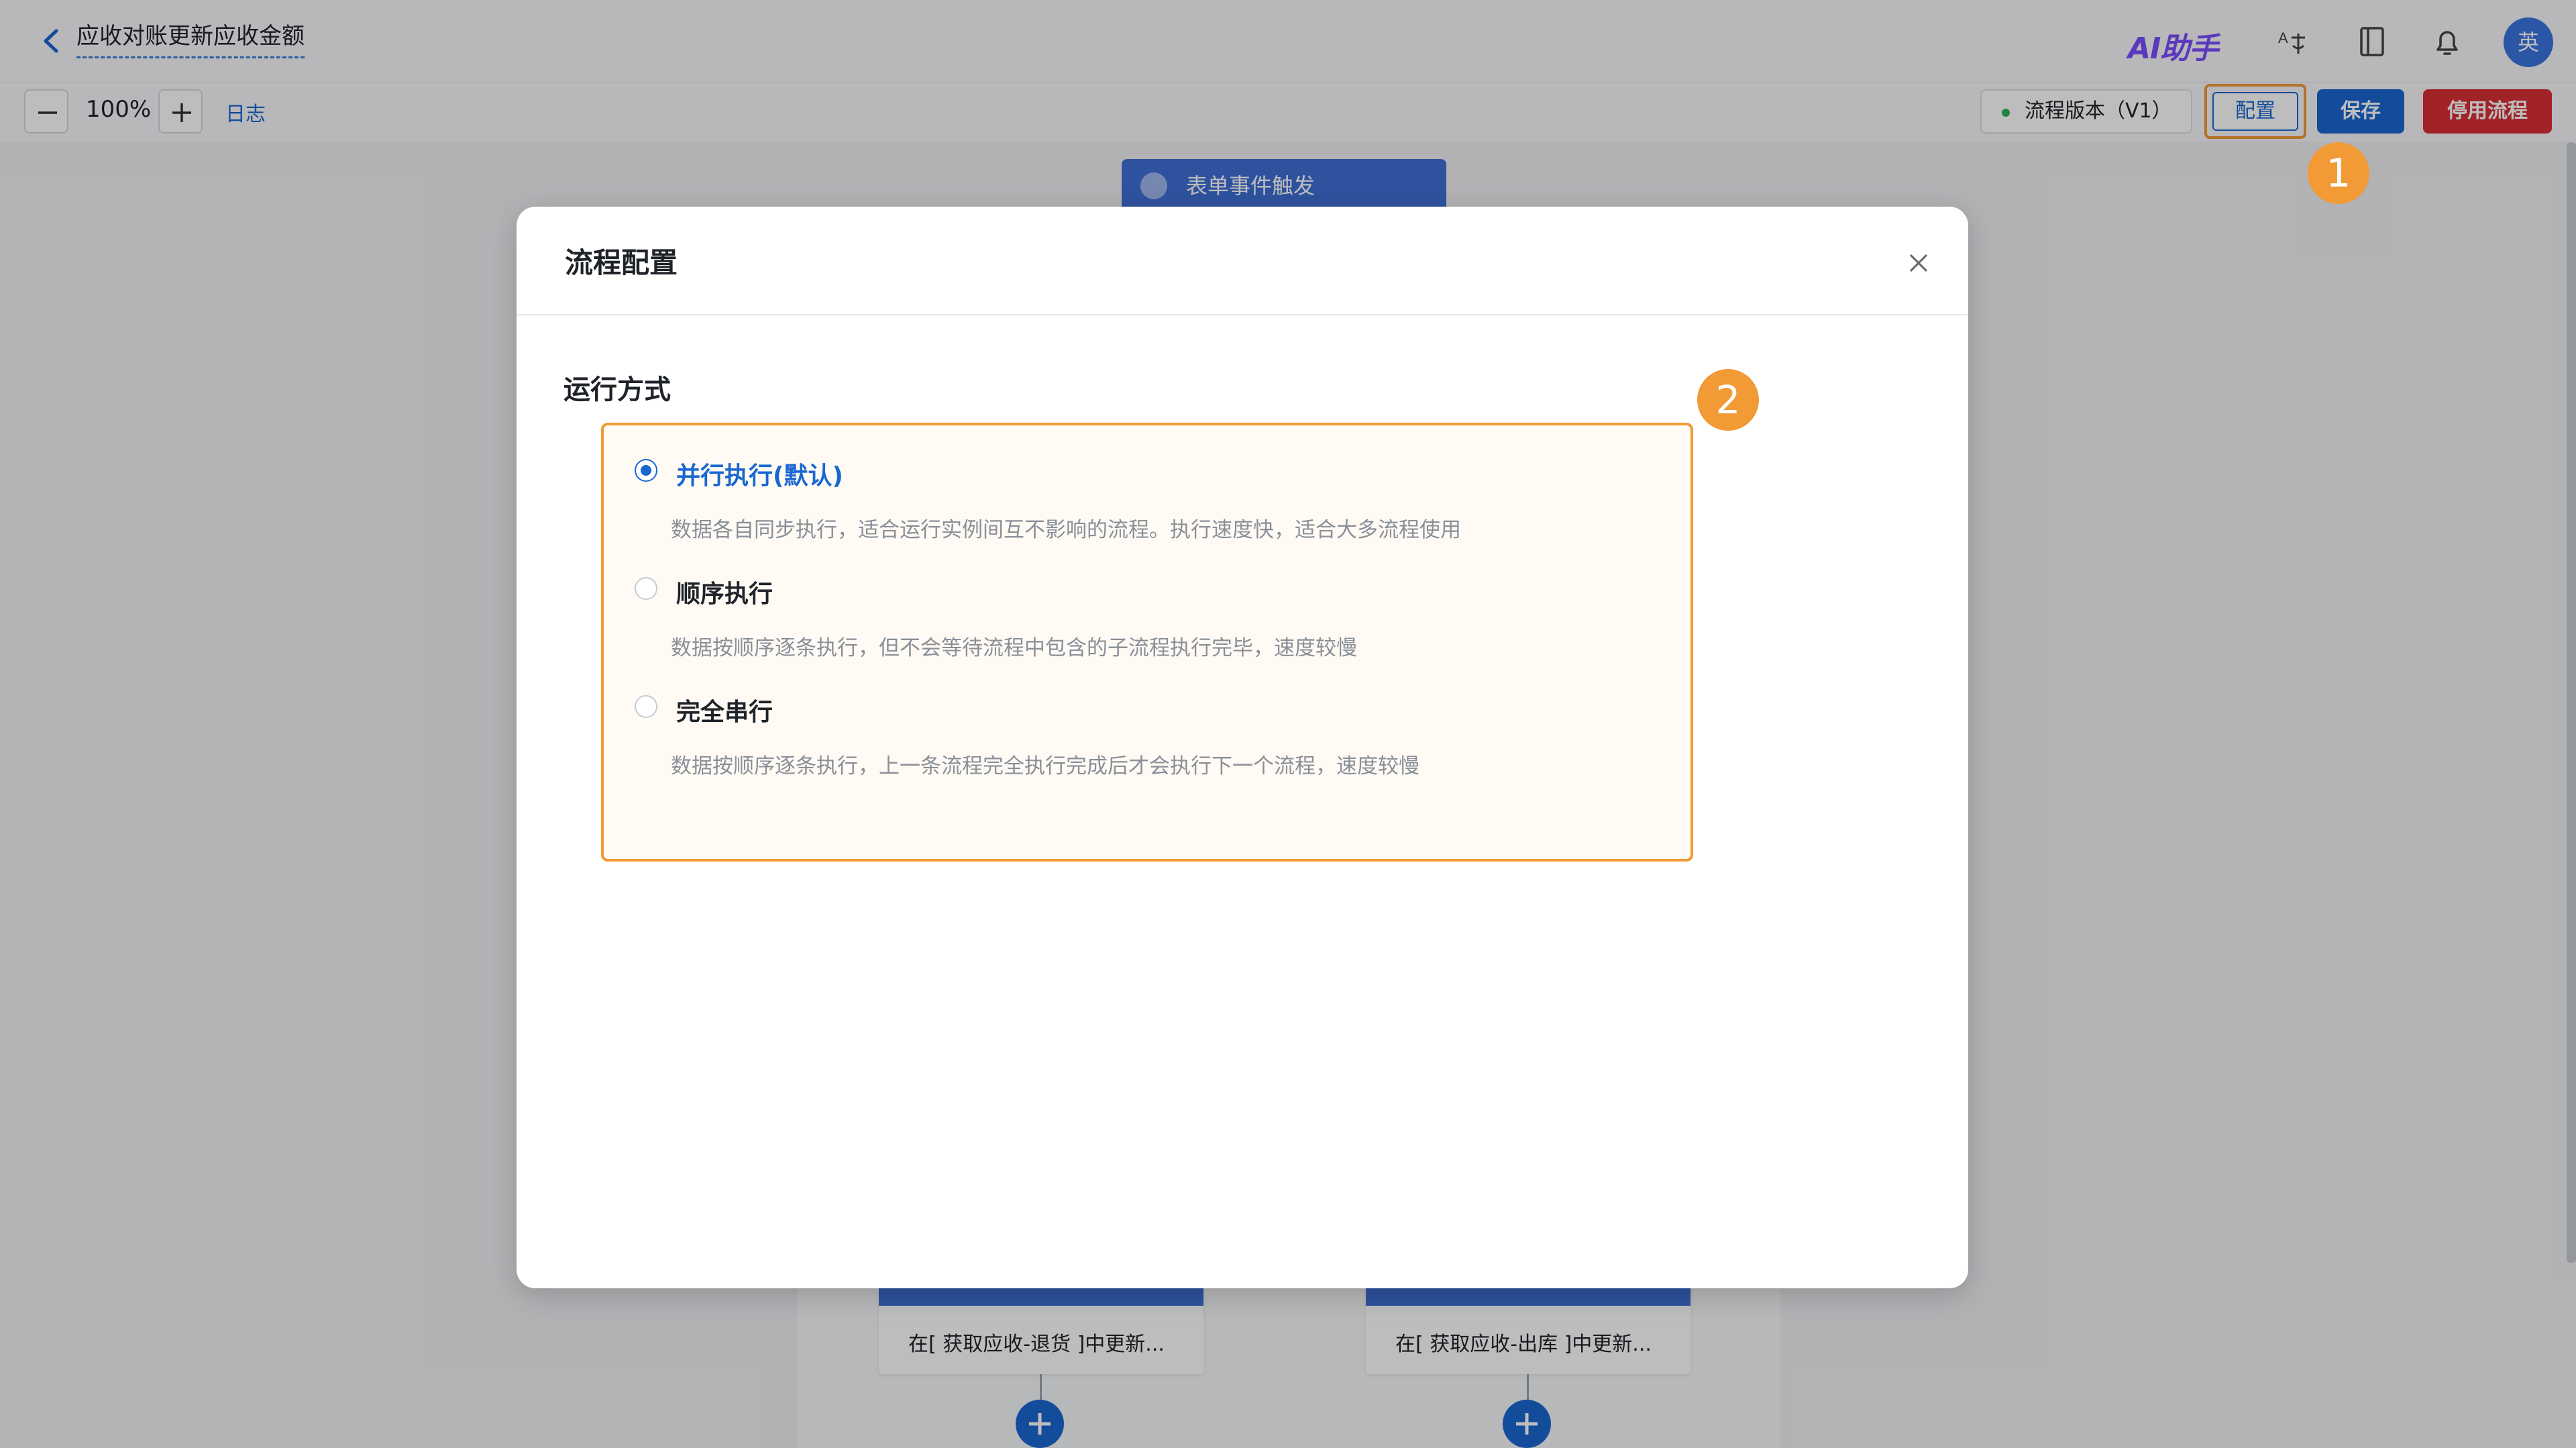 The width and height of the screenshot is (2576, 1448). I want to click on step-callout-1: 1, so click(2338, 173).